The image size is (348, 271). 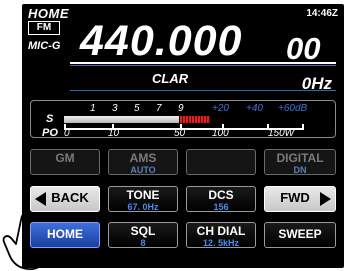 I want to click on po-tick: 50, so click(x=180, y=133).